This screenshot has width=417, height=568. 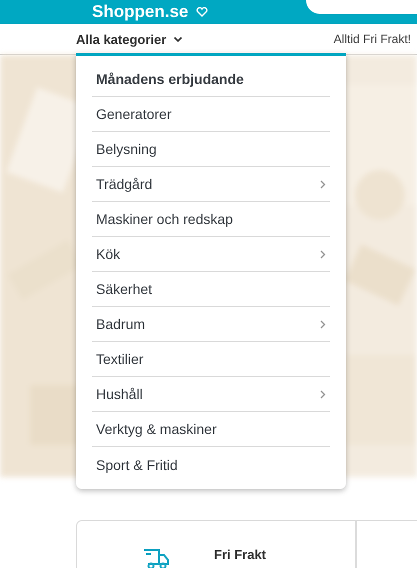 I want to click on feature-title: Fri Frakt, so click(x=240, y=554).